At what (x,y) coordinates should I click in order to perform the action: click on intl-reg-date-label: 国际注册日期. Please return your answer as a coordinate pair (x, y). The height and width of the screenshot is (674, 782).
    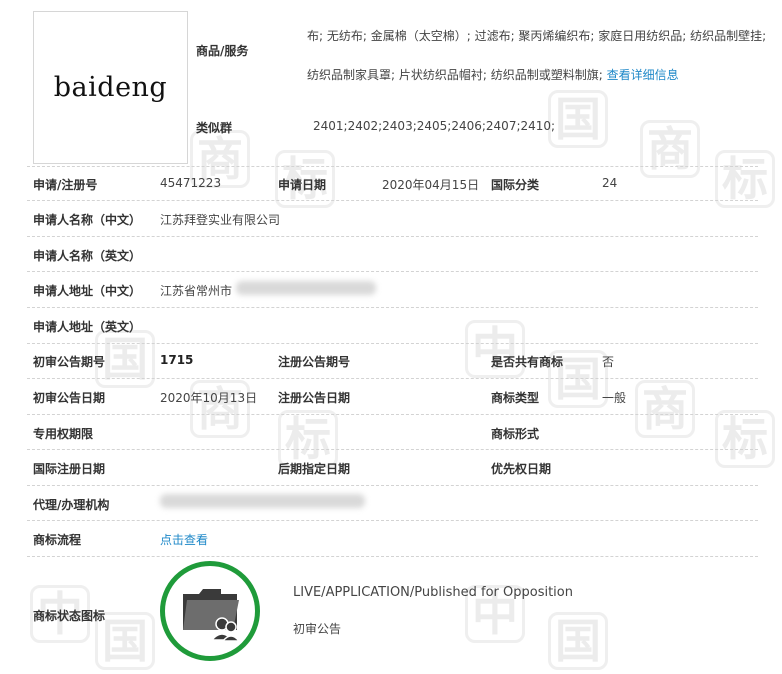
    Looking at the image, I should click on (69, 469).